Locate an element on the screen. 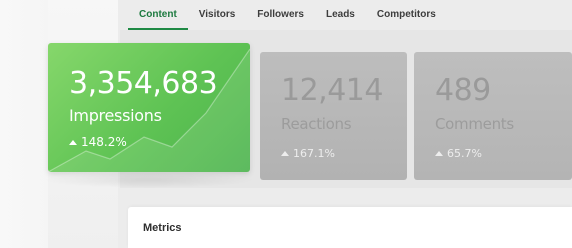  left-margin is located at coordinates (24, 124).